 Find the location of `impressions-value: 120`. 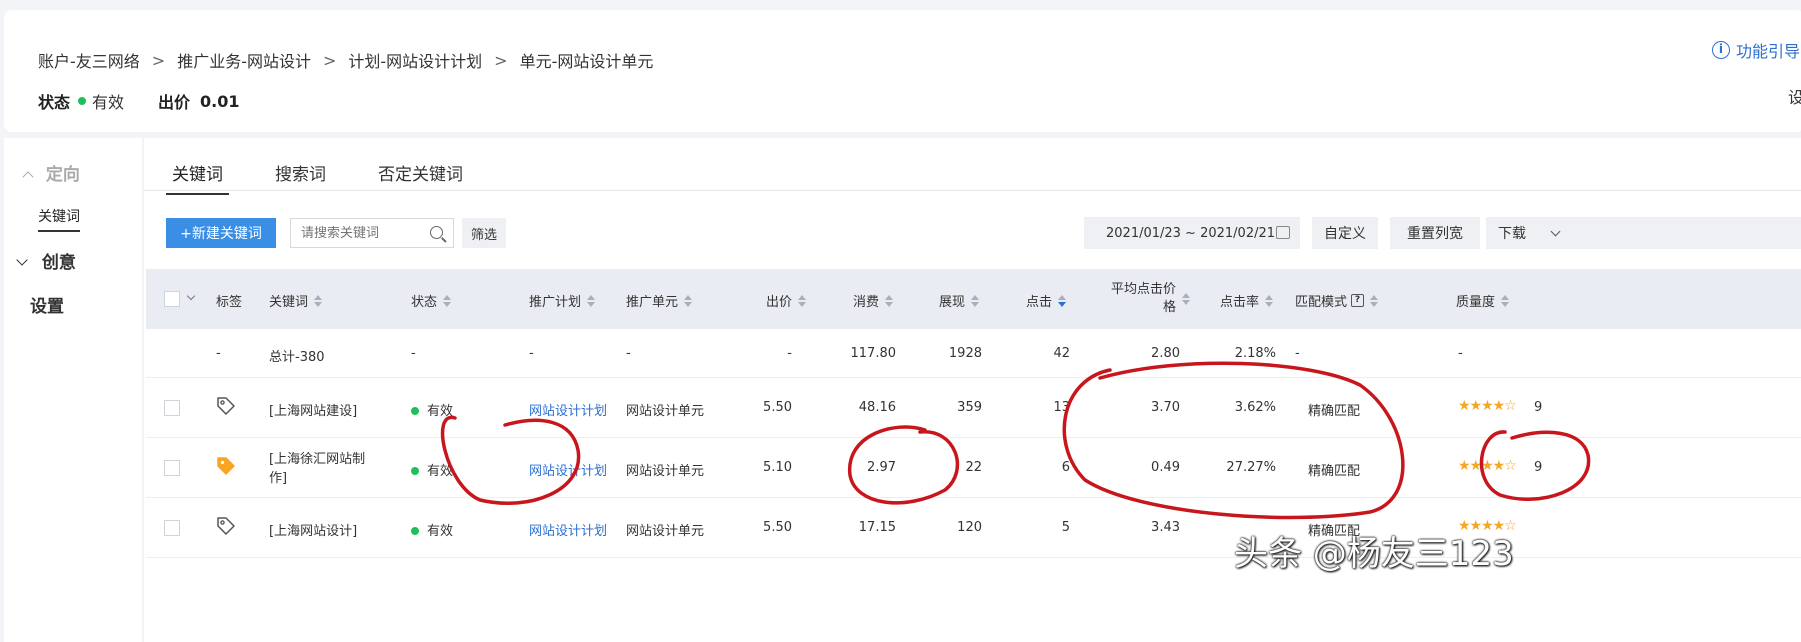

impressions-value: 120 is located at coordinates (969, 527).